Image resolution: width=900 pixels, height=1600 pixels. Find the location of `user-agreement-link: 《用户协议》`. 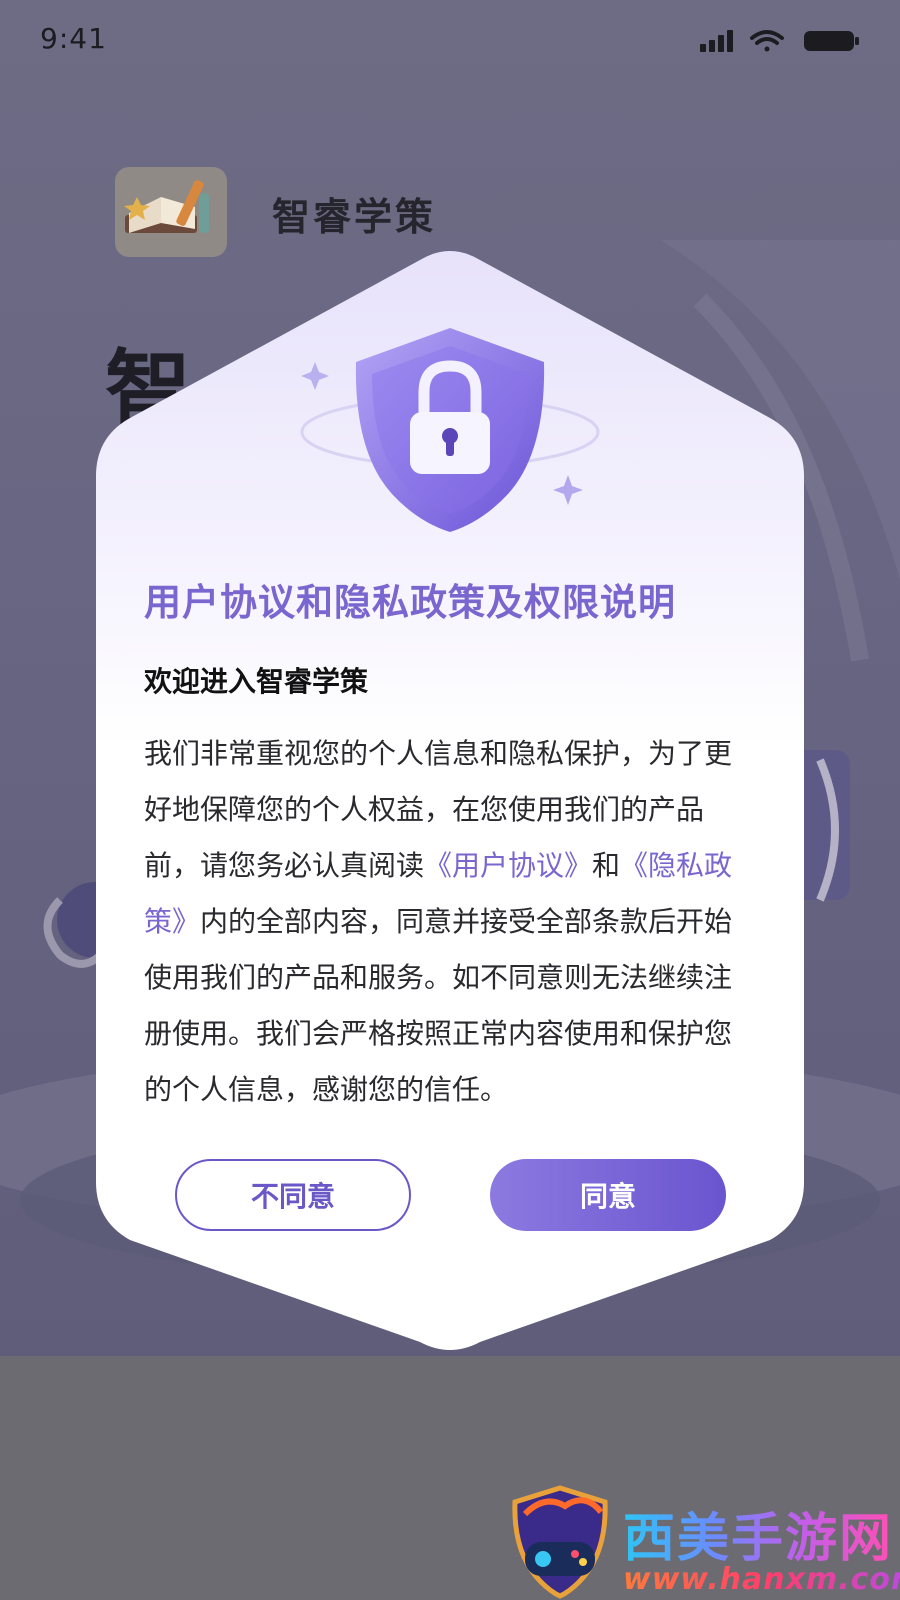

user-agreement-link: 《用户协议》 is located at coordinates (508, 865).